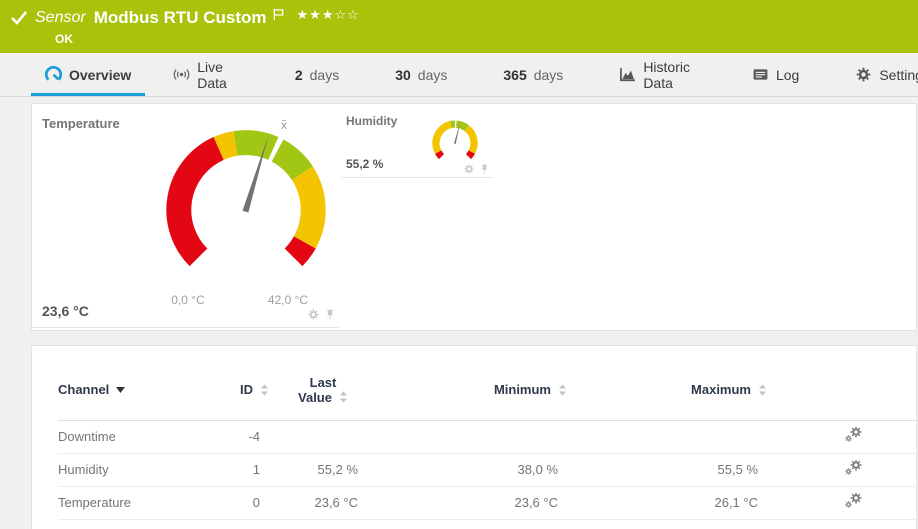 This screenshot has height=529, width=918. Describe the element at coordinates (432, 74) in the screenshot. I see `tab-30-days-unit: days` at that location.